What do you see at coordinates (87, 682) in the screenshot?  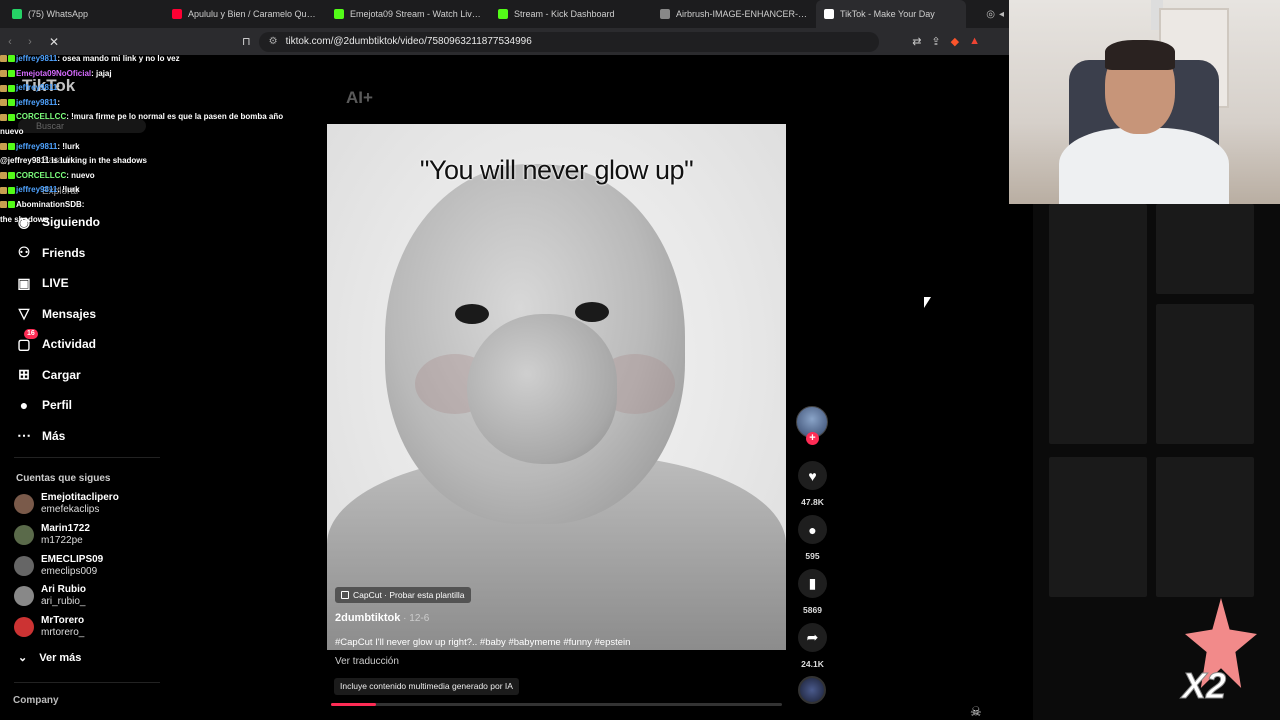 I see `divider` at bounding box center [87, 682].